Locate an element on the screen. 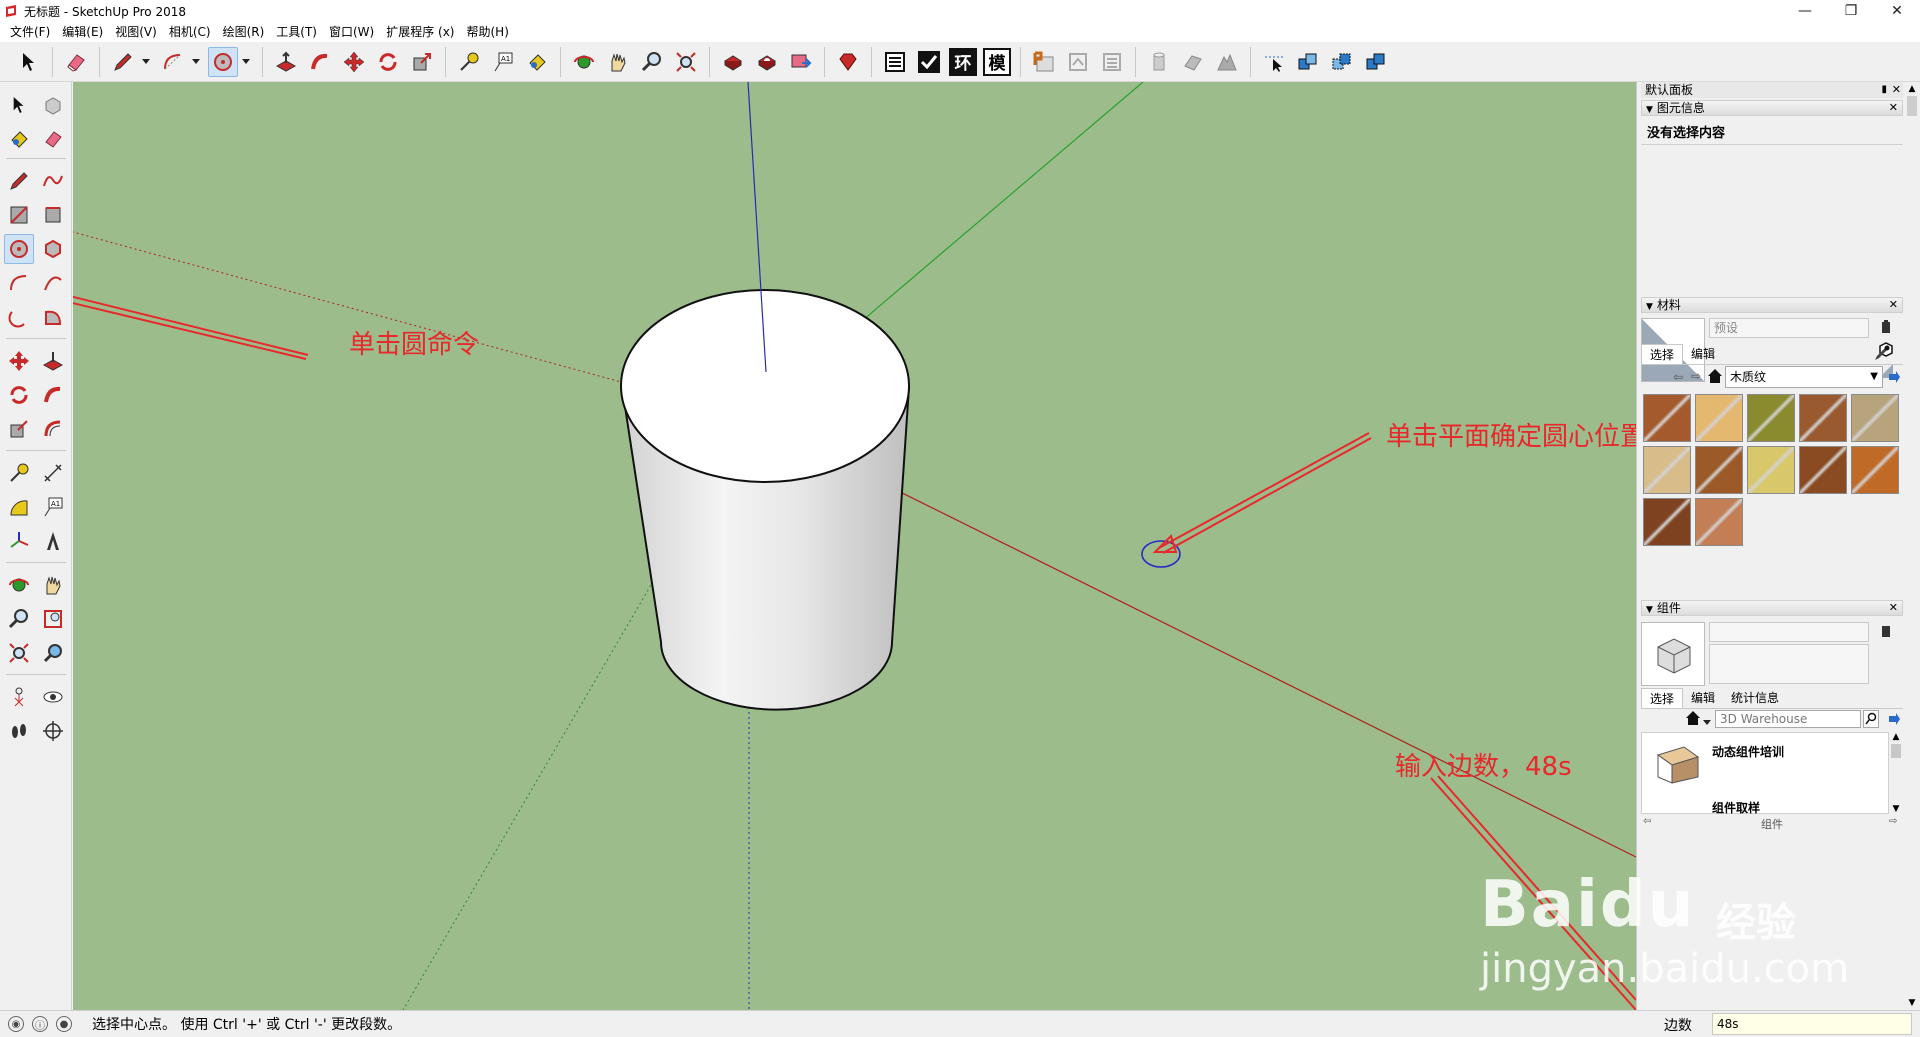  details-arrow-icon is located at coordinates (1894, 720).